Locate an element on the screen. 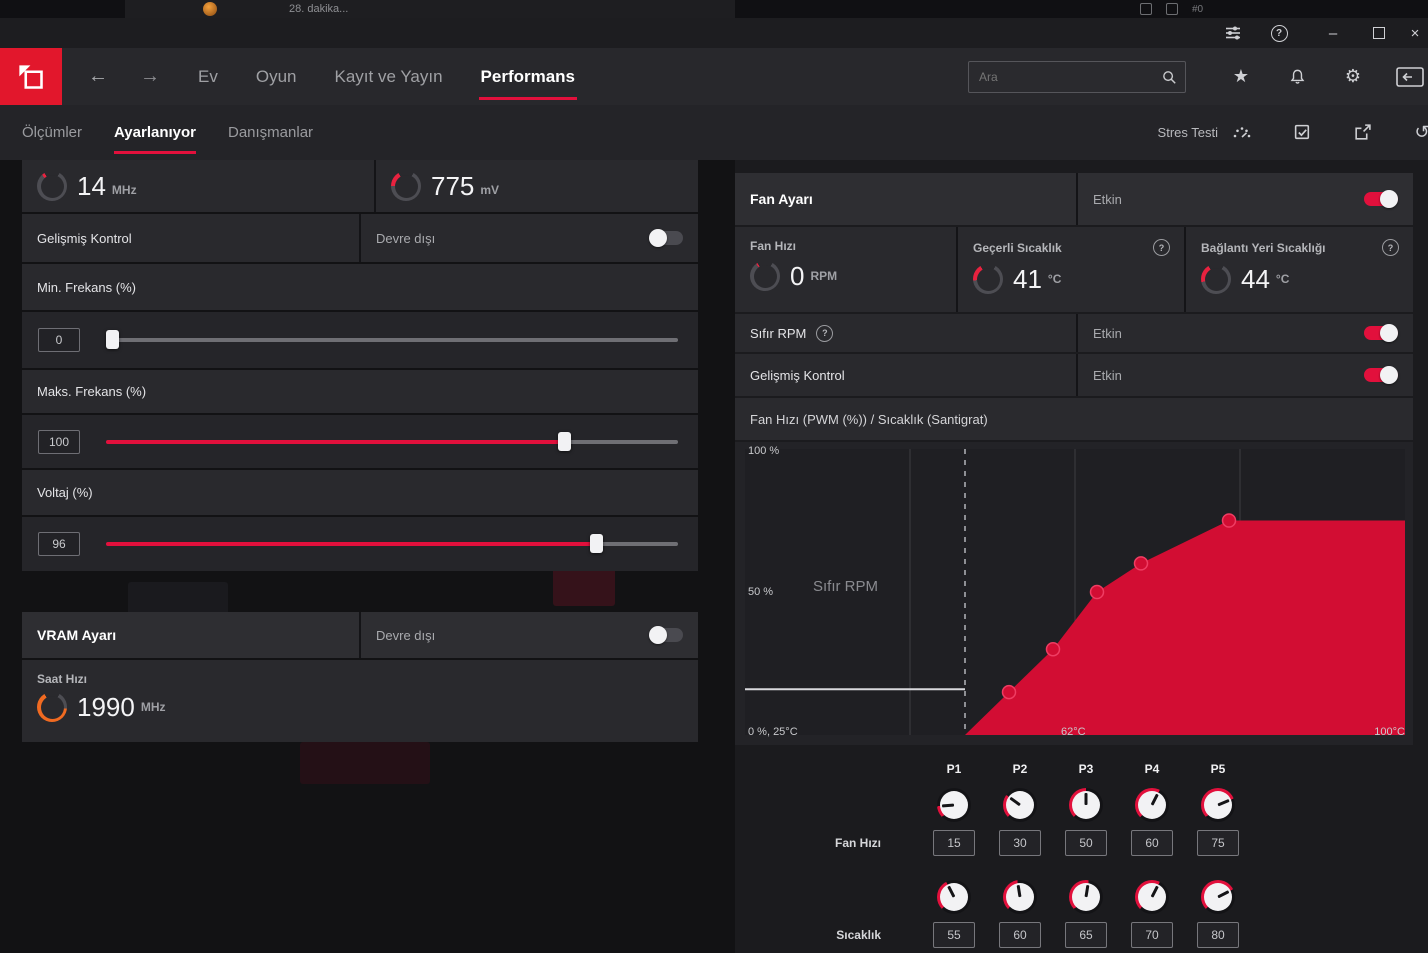 The width and height of the screenshot is (1428, 953). curve-point-header-P1: P1 is located at coordinates (954, 769).